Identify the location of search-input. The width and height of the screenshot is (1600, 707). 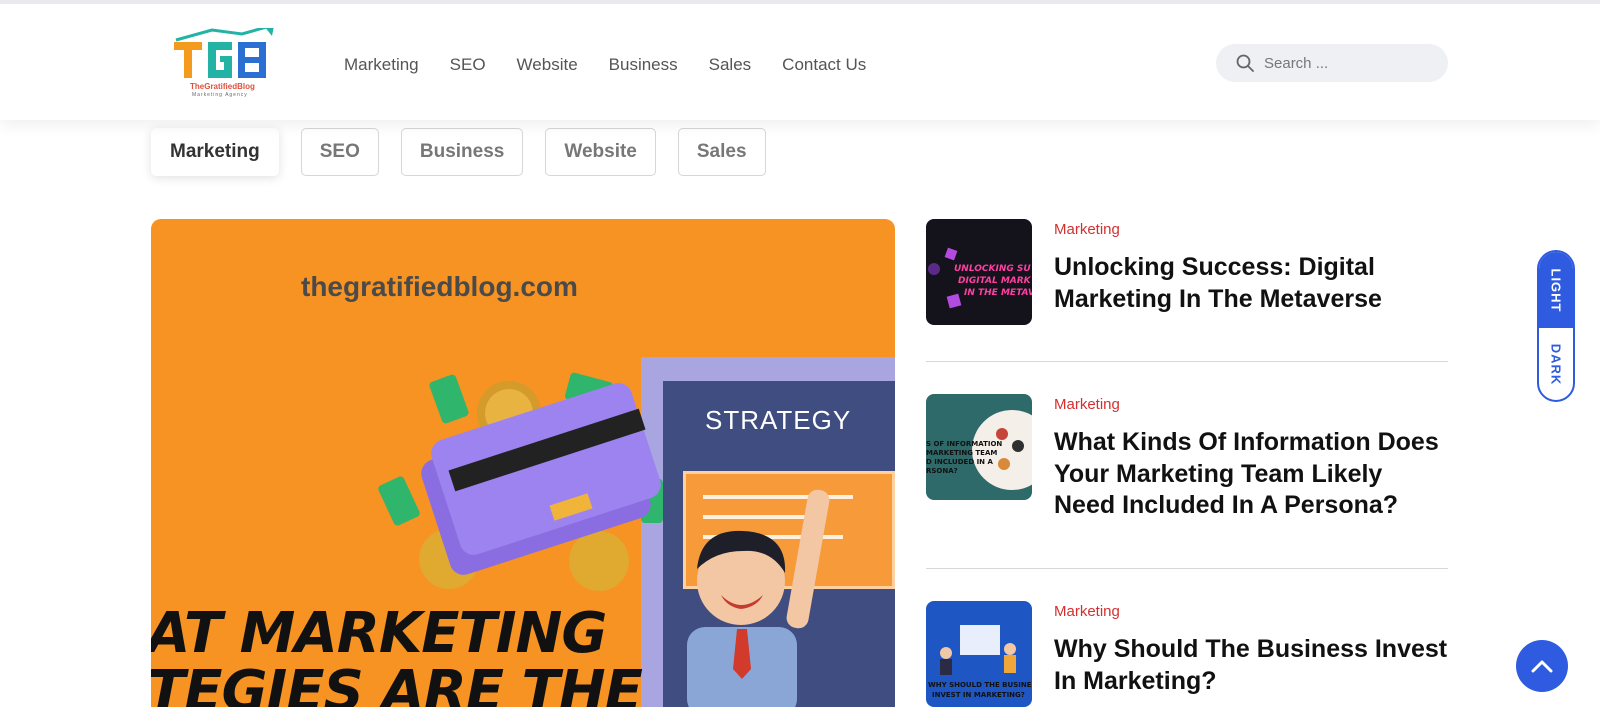
(1349, 63).